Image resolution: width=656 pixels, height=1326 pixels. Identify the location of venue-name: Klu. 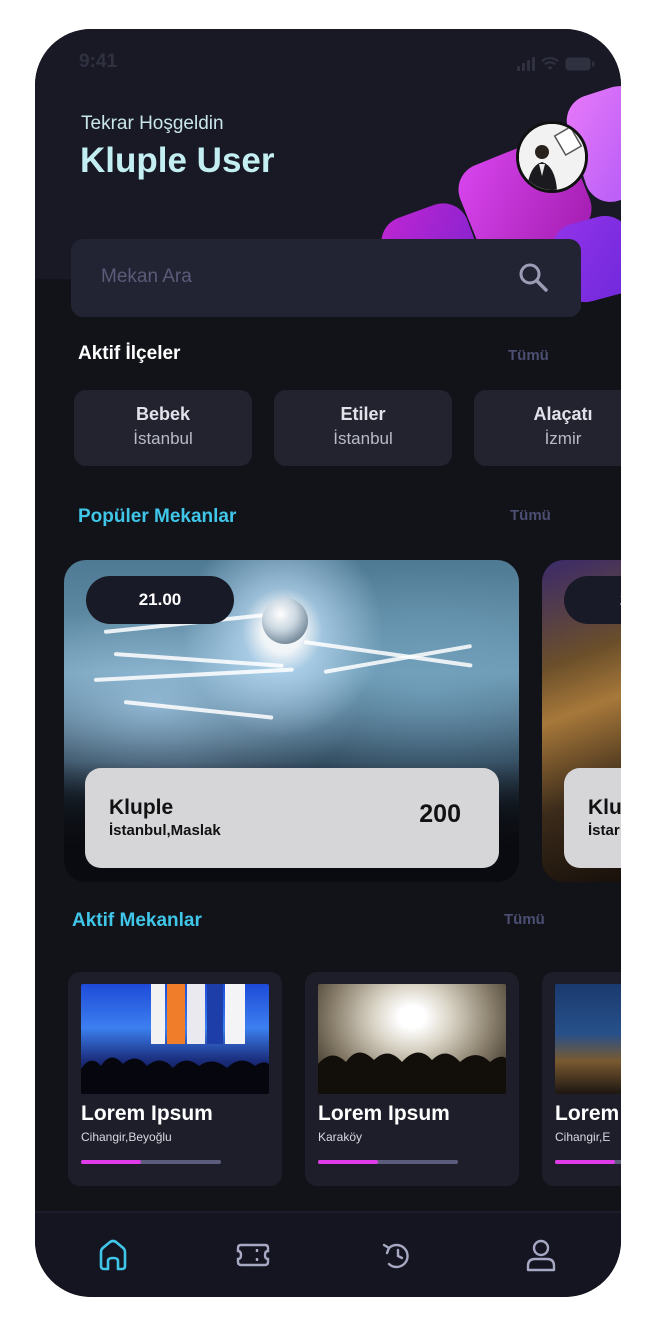
(604, 807).